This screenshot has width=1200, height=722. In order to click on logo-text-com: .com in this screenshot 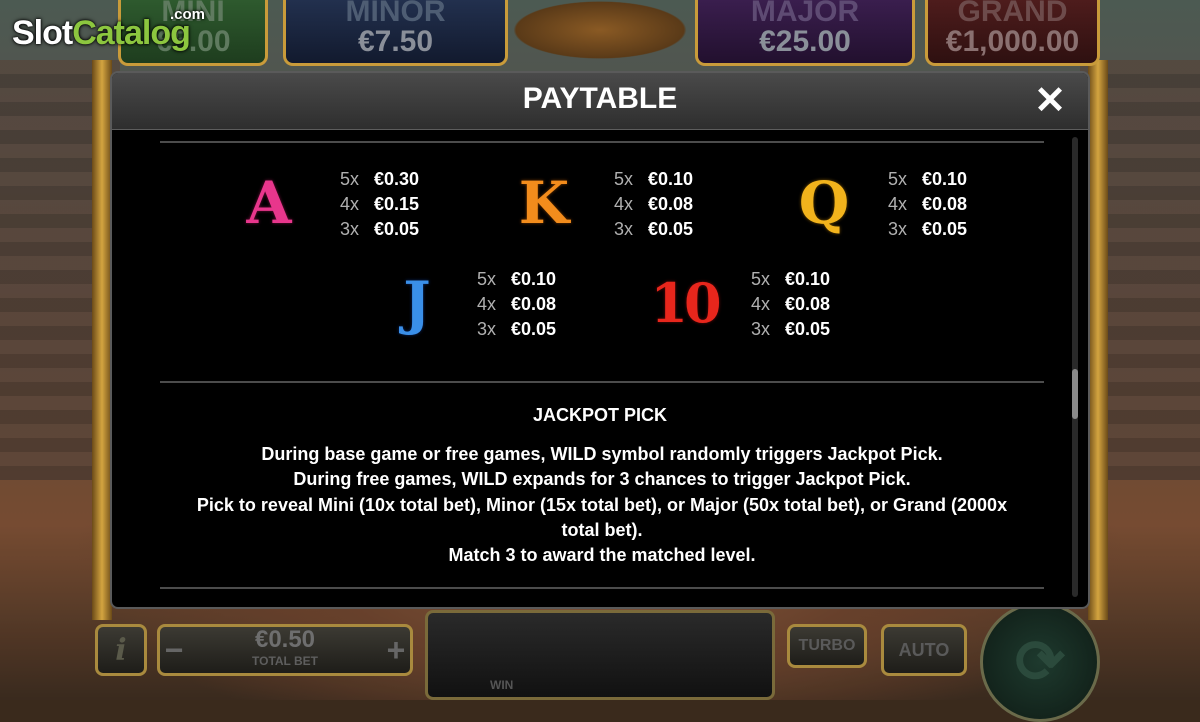, I will do `click(188, 14)`.